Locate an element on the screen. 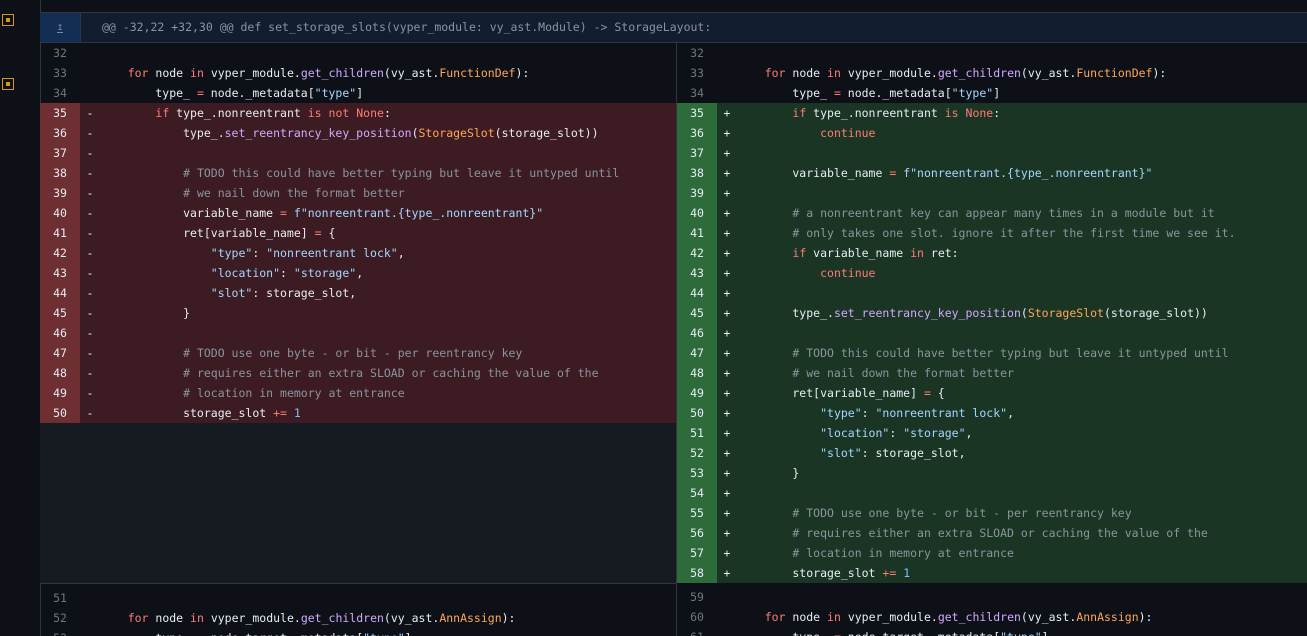  code-text: if type_.nonreentrant is not None: is located at coordinates (273, 113).